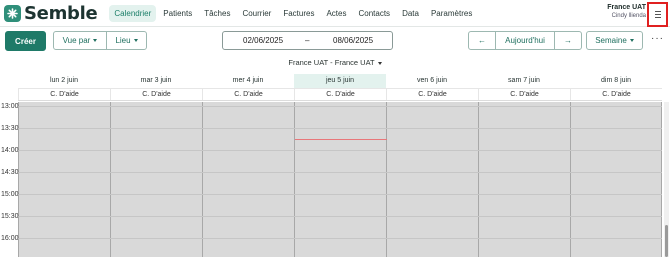 The height and width of the screenshot is (257, 670). I want to click on day-header-today: jeu 5 juin, so click(340, 81).